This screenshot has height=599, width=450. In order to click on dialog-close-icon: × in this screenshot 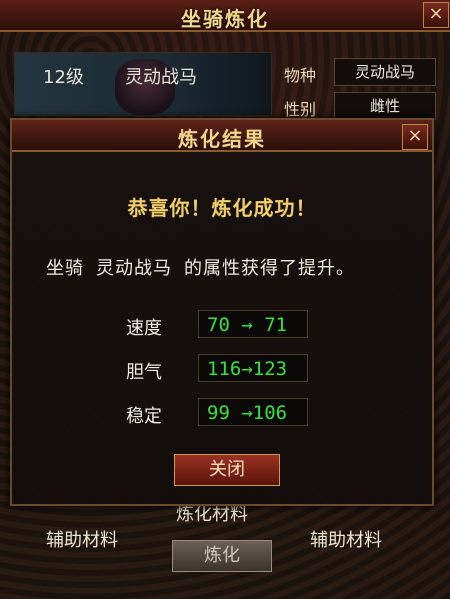, I will do `click(415, 137)`.